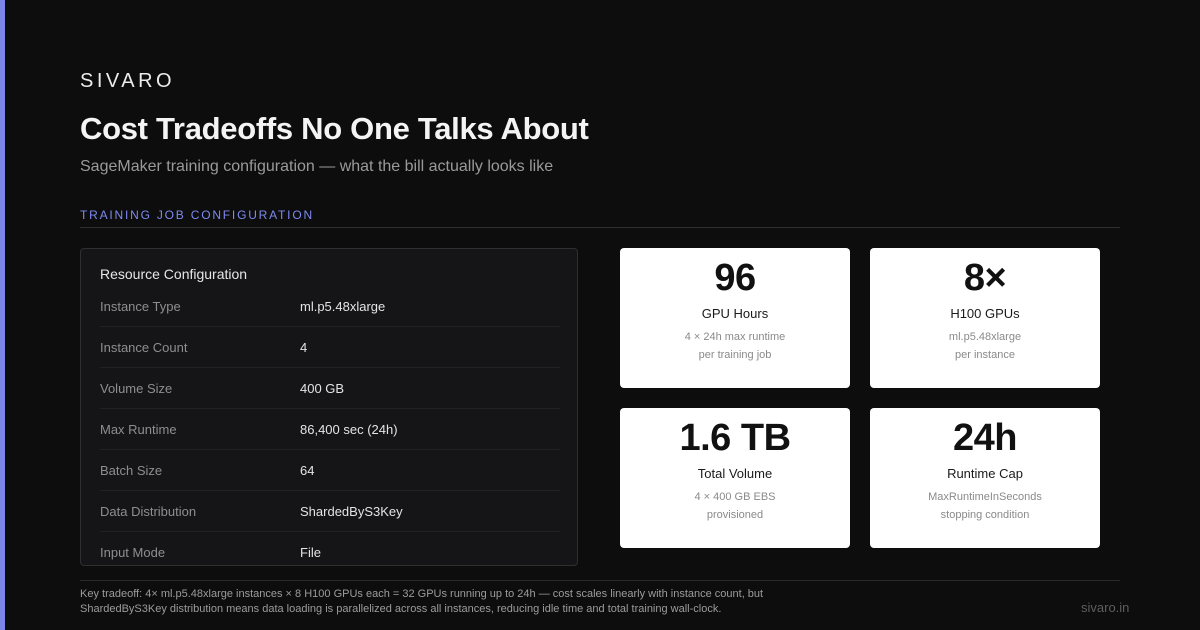  Describe the element at coordinates (735, 278) in the screenshot. I see `stat-value: 96` at that location.